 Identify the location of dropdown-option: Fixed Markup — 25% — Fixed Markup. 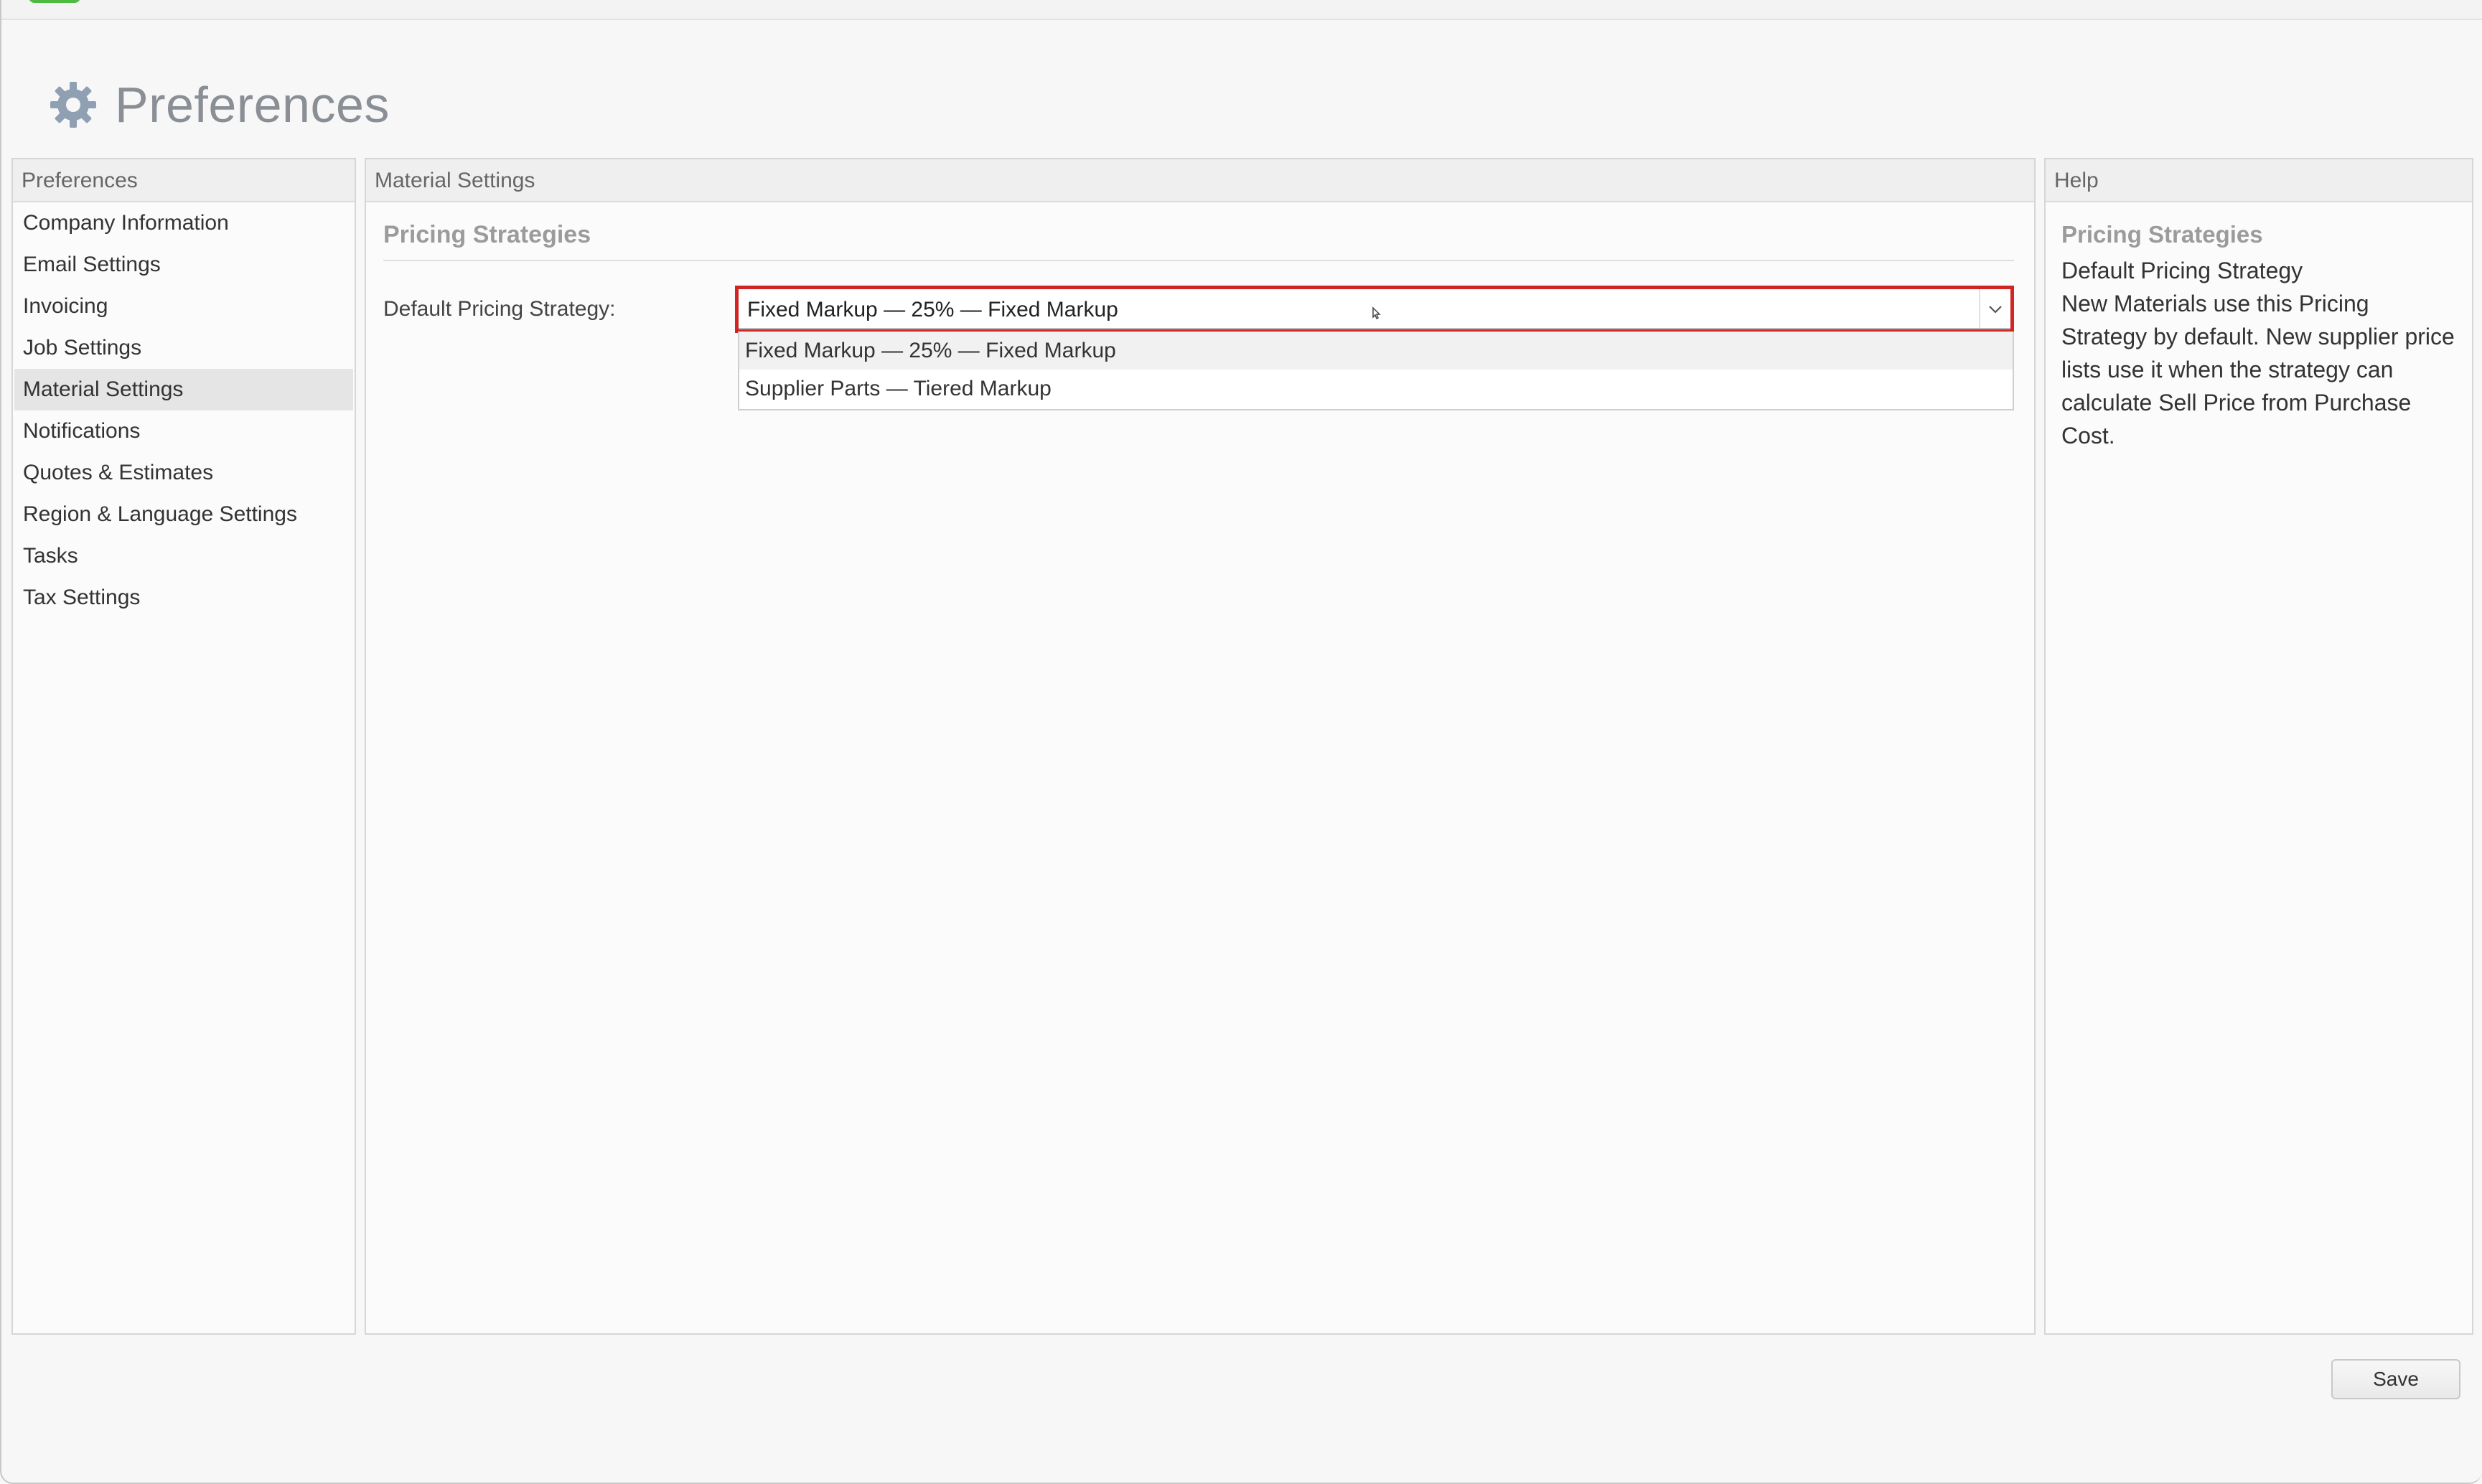
(1376, 351).